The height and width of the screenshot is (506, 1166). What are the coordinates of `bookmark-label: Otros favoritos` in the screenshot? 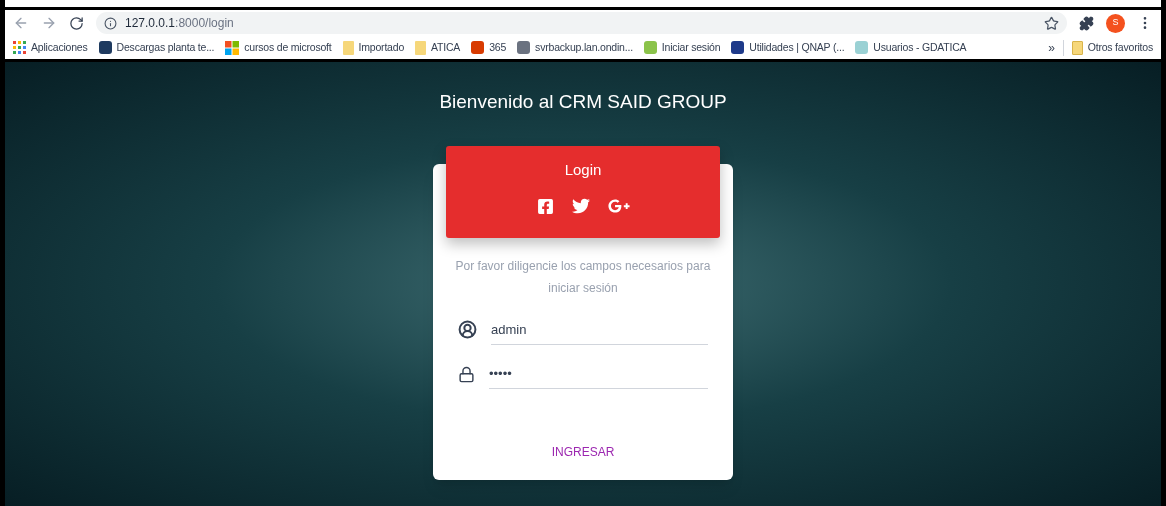 It's located at (1120, 47).